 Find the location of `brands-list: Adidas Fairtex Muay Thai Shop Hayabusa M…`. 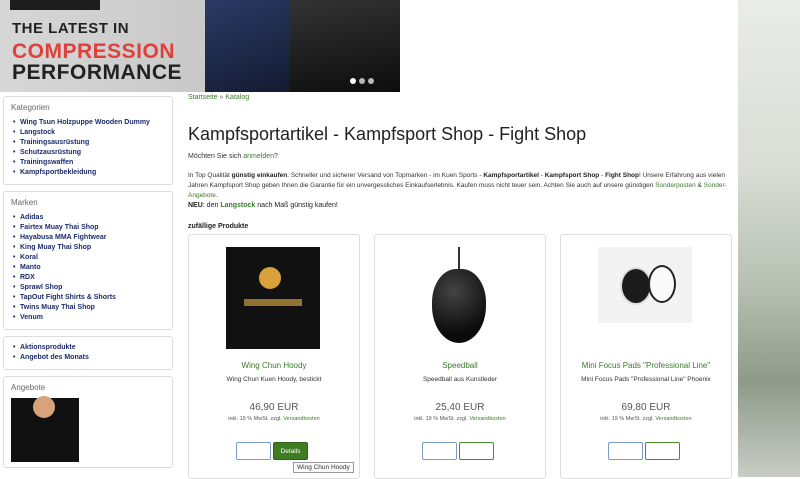

brands-list: Adidas Fairtex Muay Thai Shop Hayabusa M… is located at coordinates (88, 268).